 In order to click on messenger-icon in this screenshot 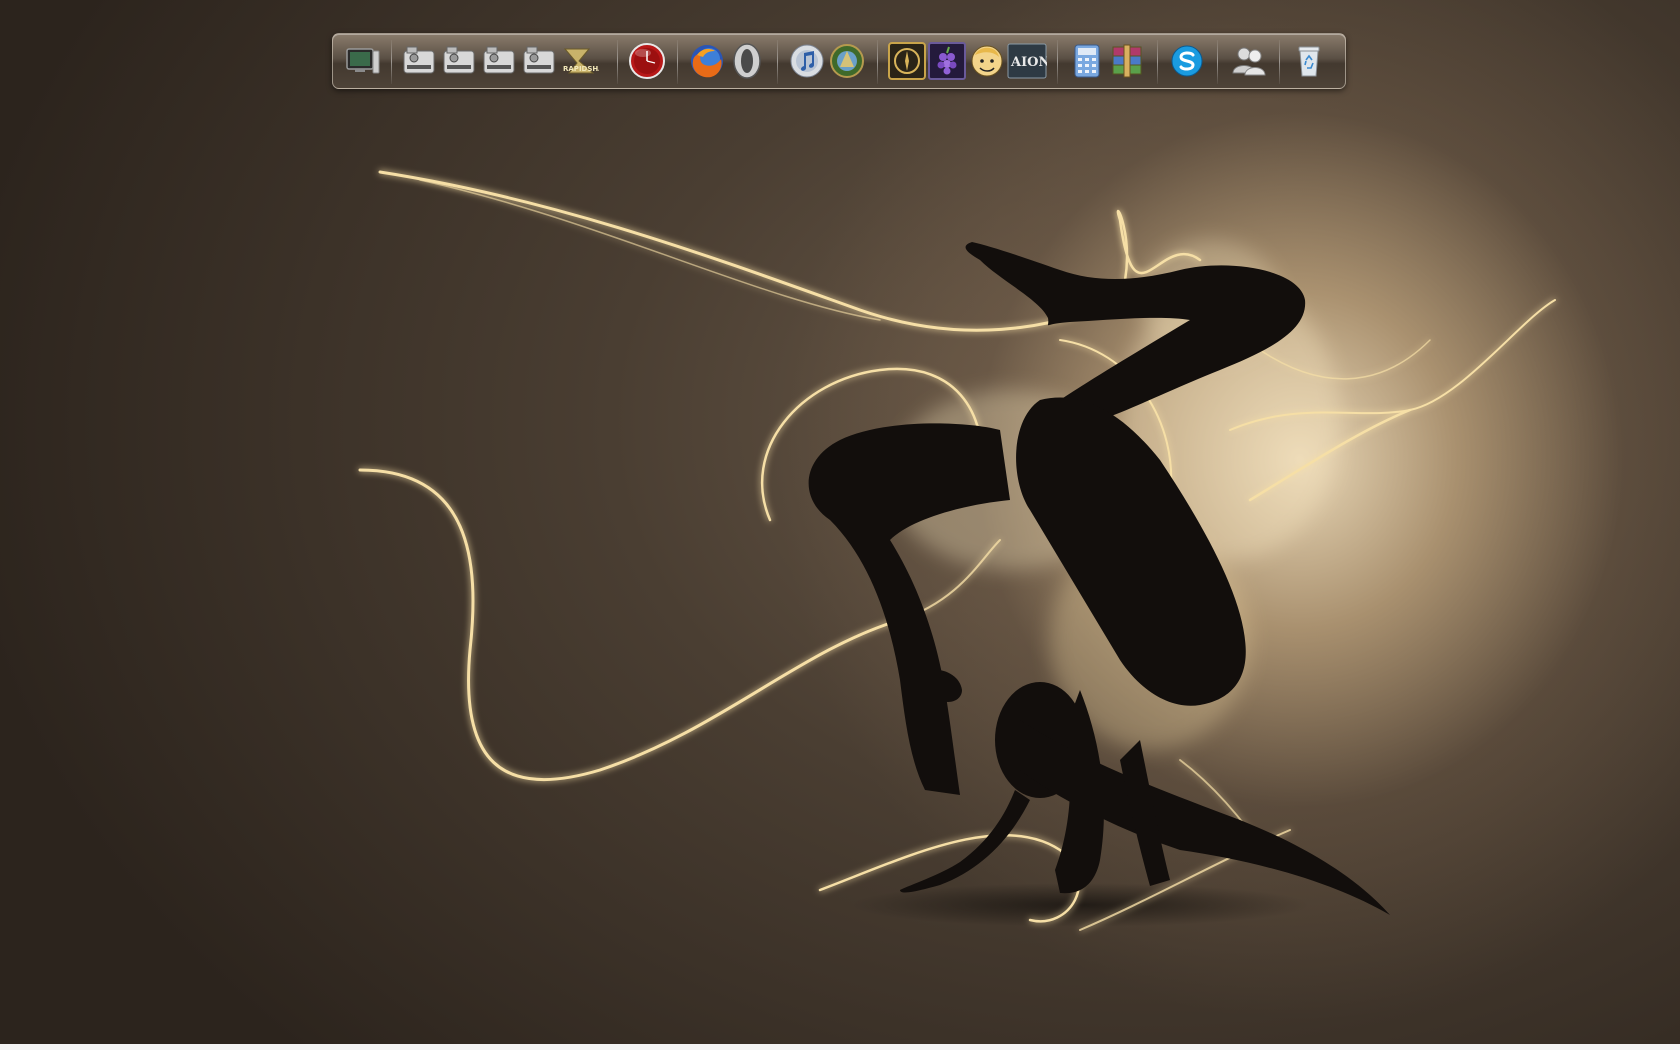, I will do `click(1249, 61)`.